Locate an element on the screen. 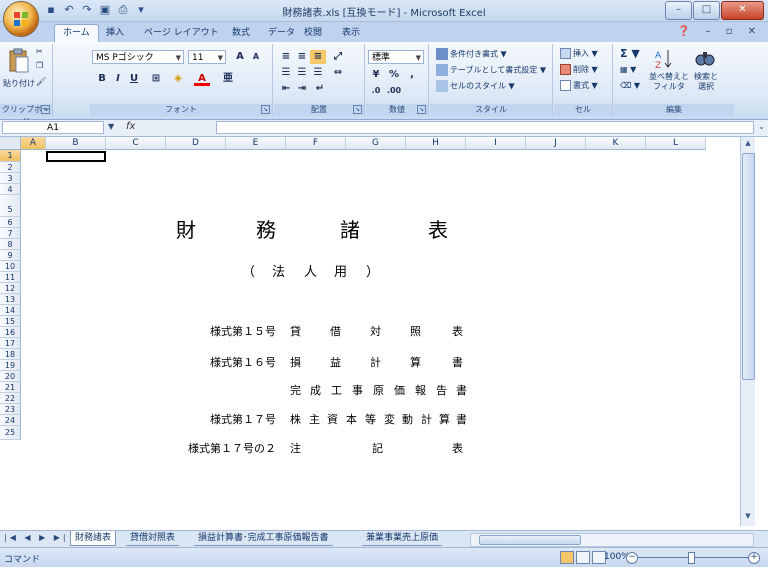  orientation-icon: ⤢ is located at coordinates (338, 57).